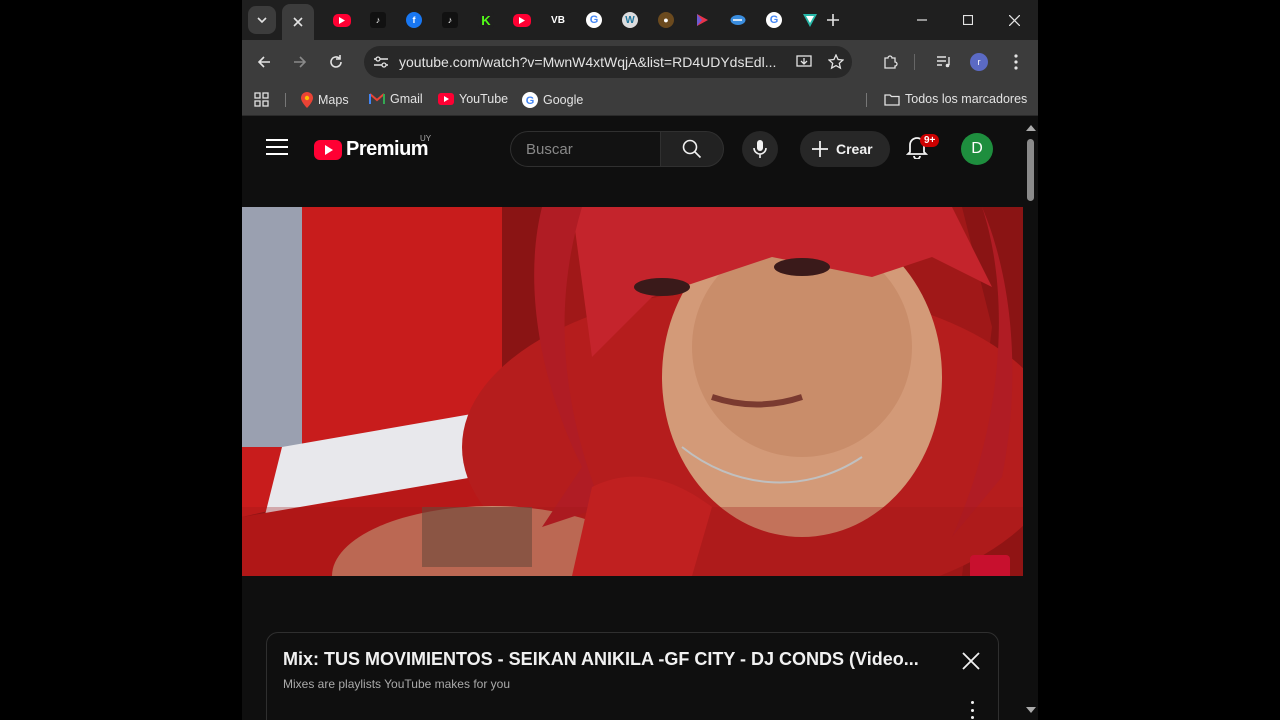  I want to click on reload-button, so click(336, 62).